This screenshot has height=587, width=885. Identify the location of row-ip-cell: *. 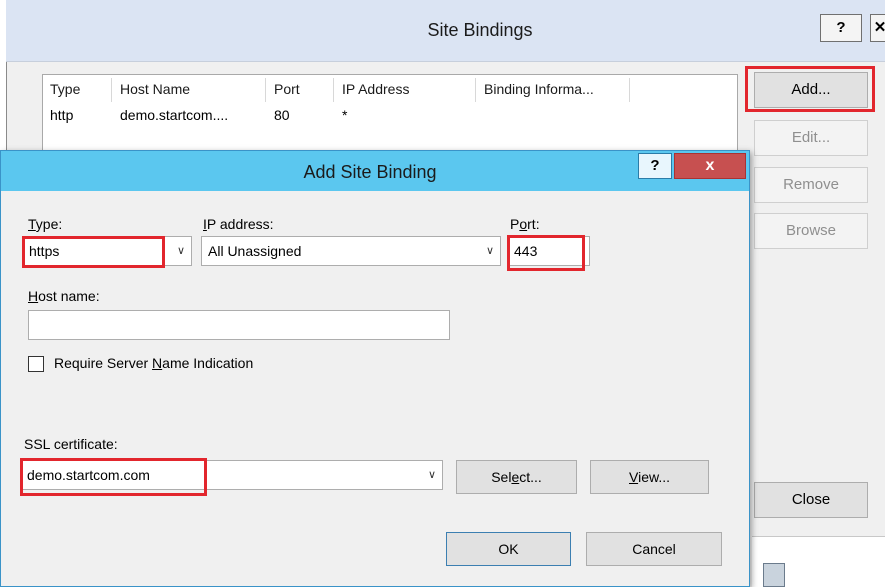
(406, 115).